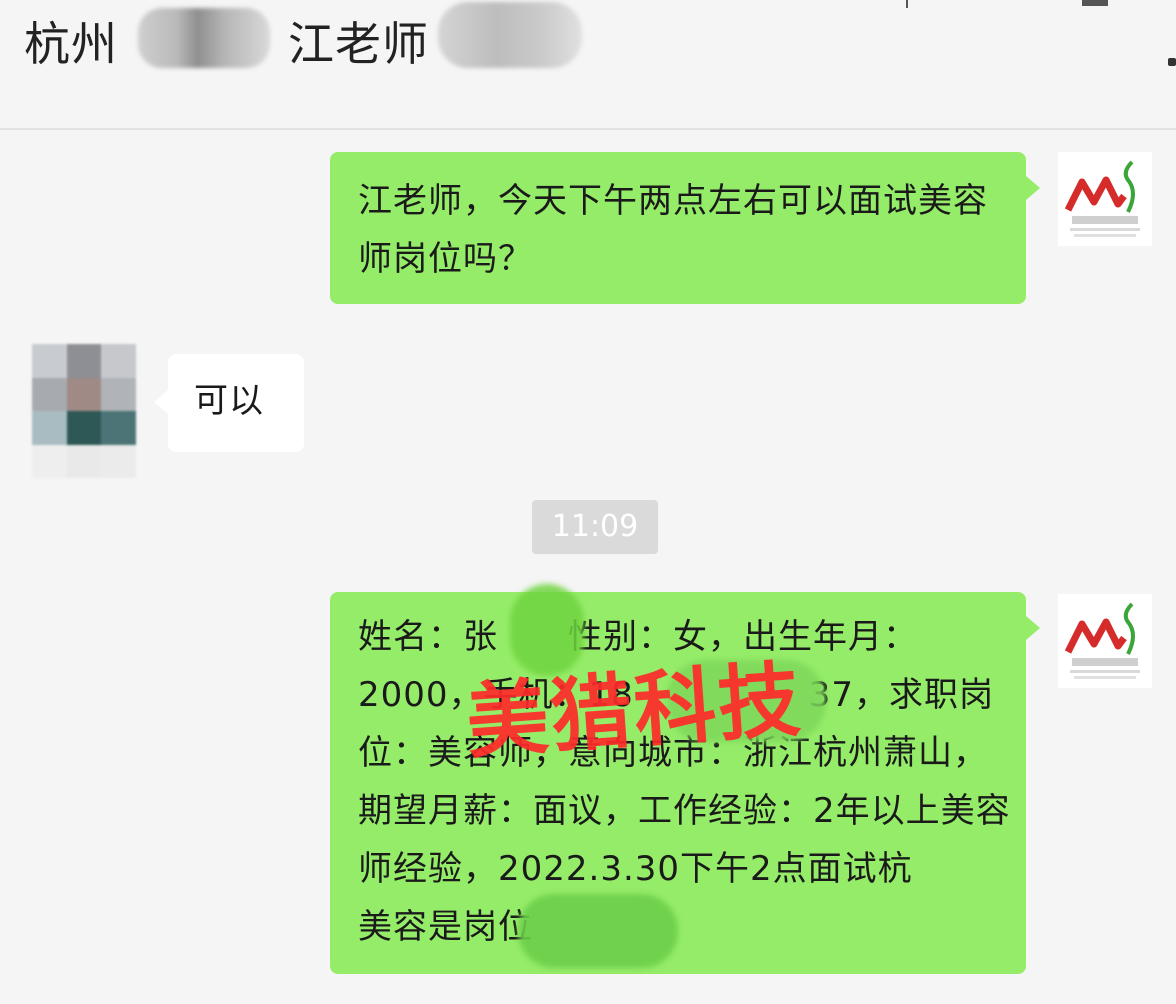 This screenshot has height=1004, width=1176. What do you see at coordinates (598, 931) in the screenshot?
I see `redacted-blur` at bounding box center [598, 931].